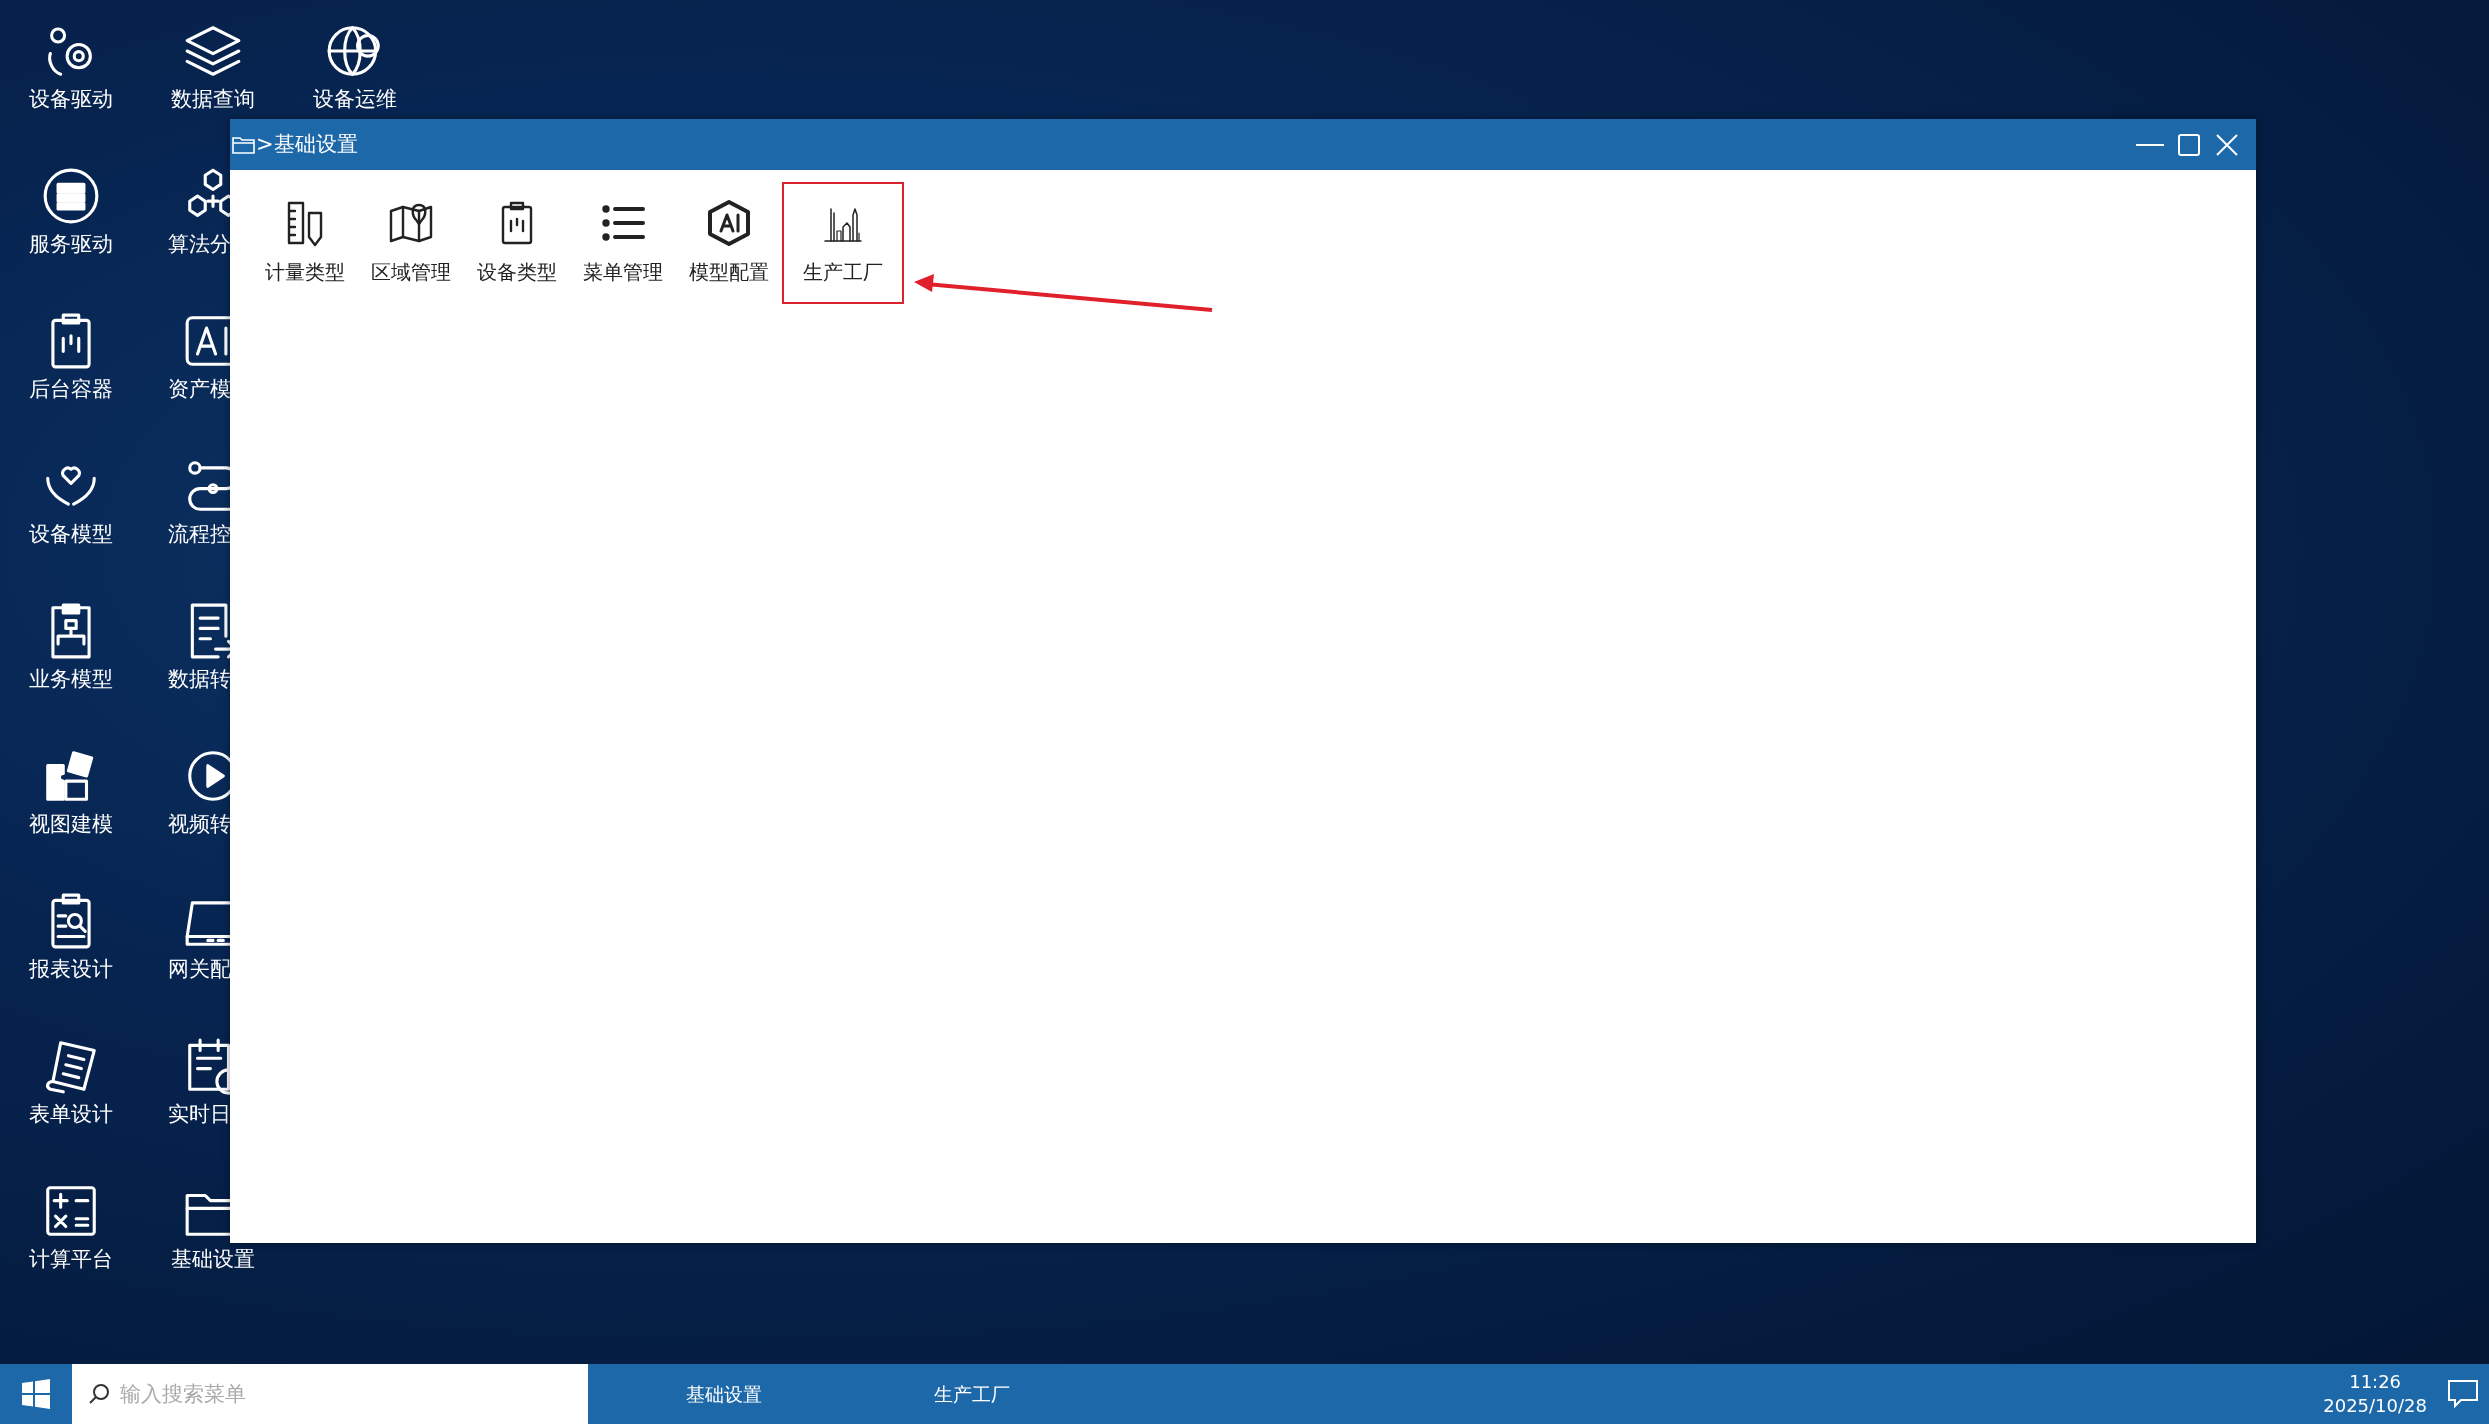 The width and height of the screenshot is (2489, 1424). What do you see at coordinates (2375, 1381) in the screenshot?
I see `clock-time: 11:26` at bounding box center [2375, 1381].